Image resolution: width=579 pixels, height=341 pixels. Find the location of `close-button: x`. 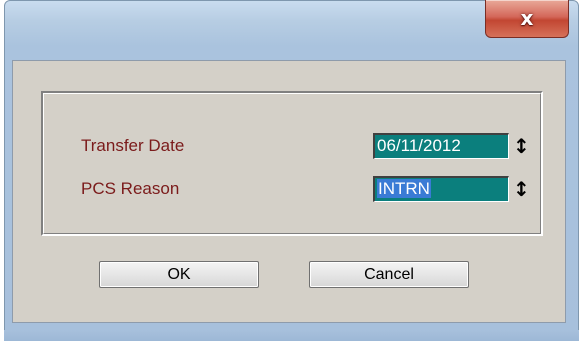

close-button: x is located at coordinates (527, 19).